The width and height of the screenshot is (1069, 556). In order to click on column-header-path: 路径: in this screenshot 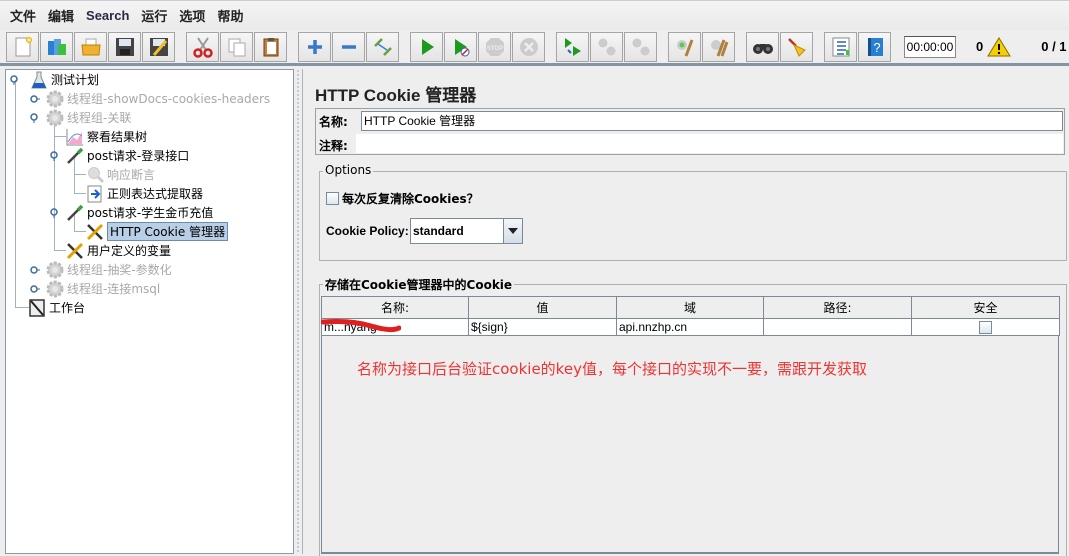, I will do `click(837, 307)`.